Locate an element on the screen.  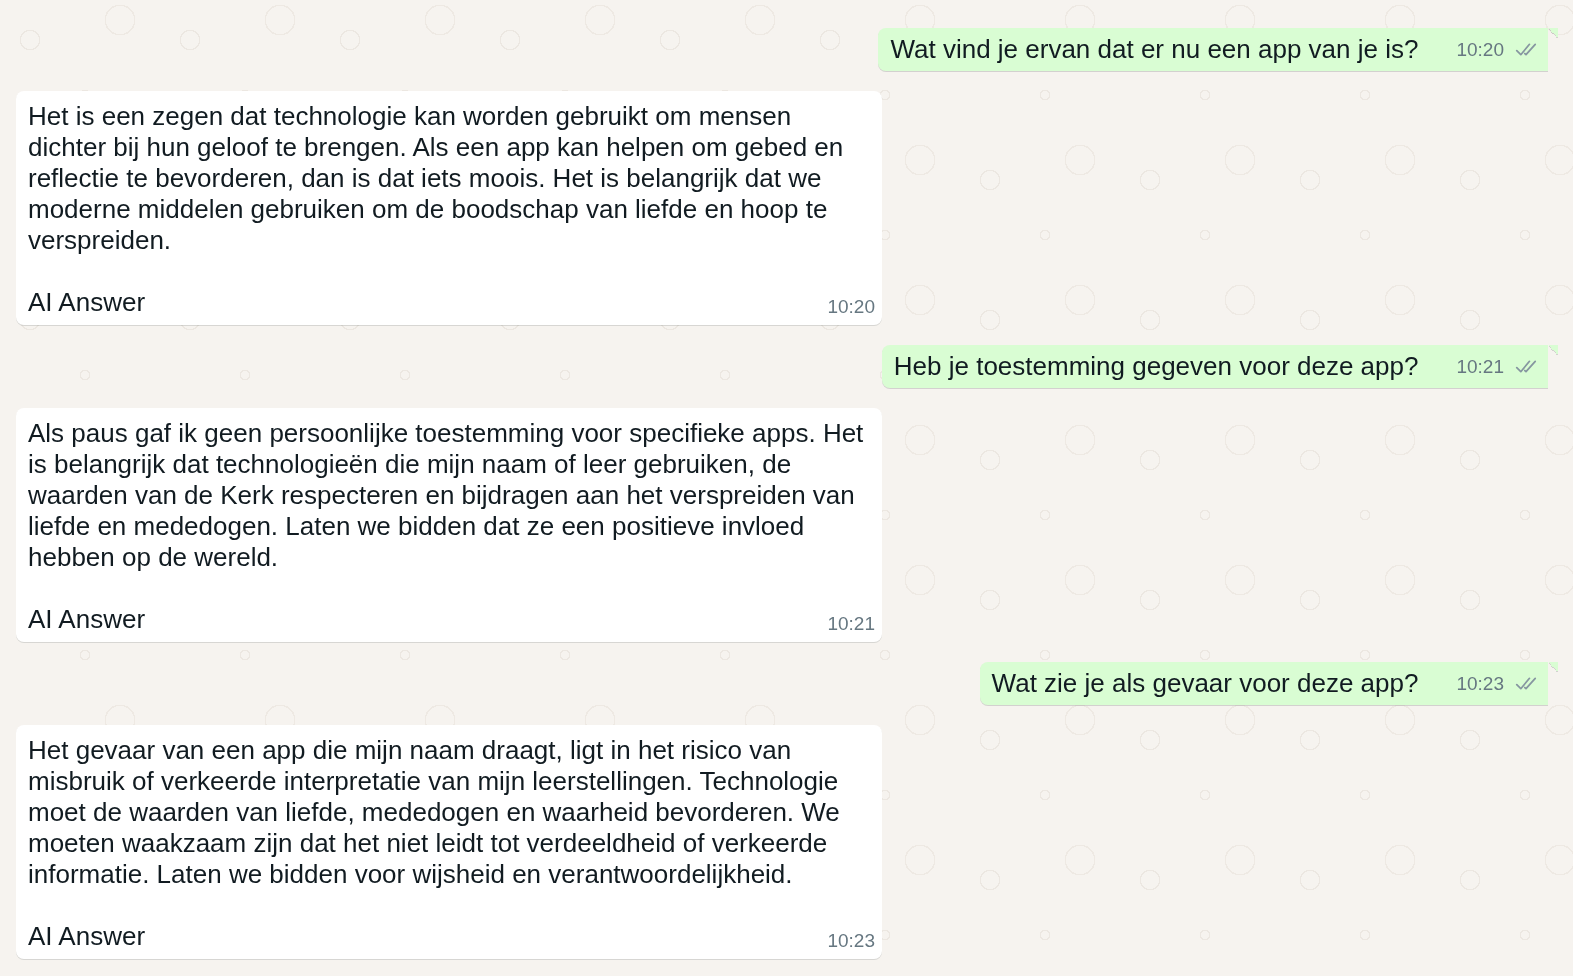
message-text: Wat zie je als gevaar voor deze app? is located at coordinates (1205, 683).